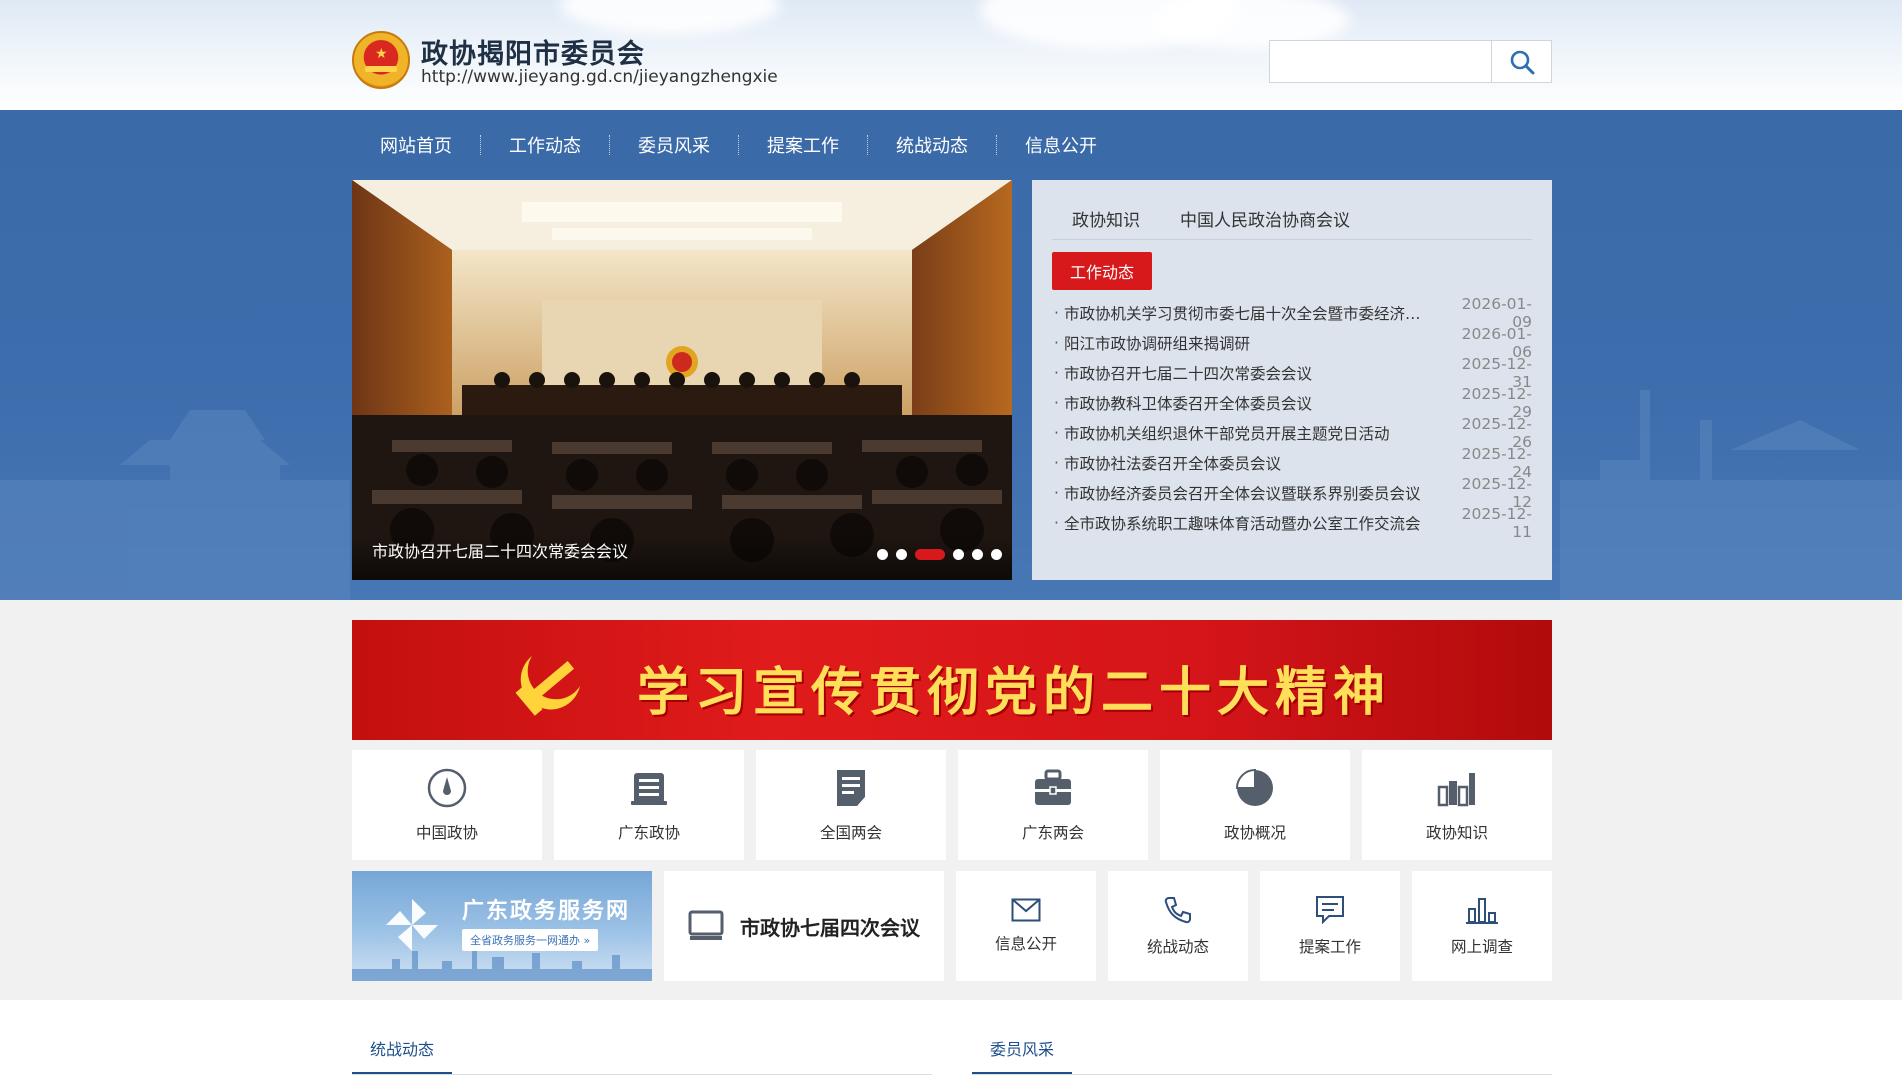  I want to click on guangdong-gov-service-link: 广东政务服务网 全省政务服务一网通办 », so click(502, 926).